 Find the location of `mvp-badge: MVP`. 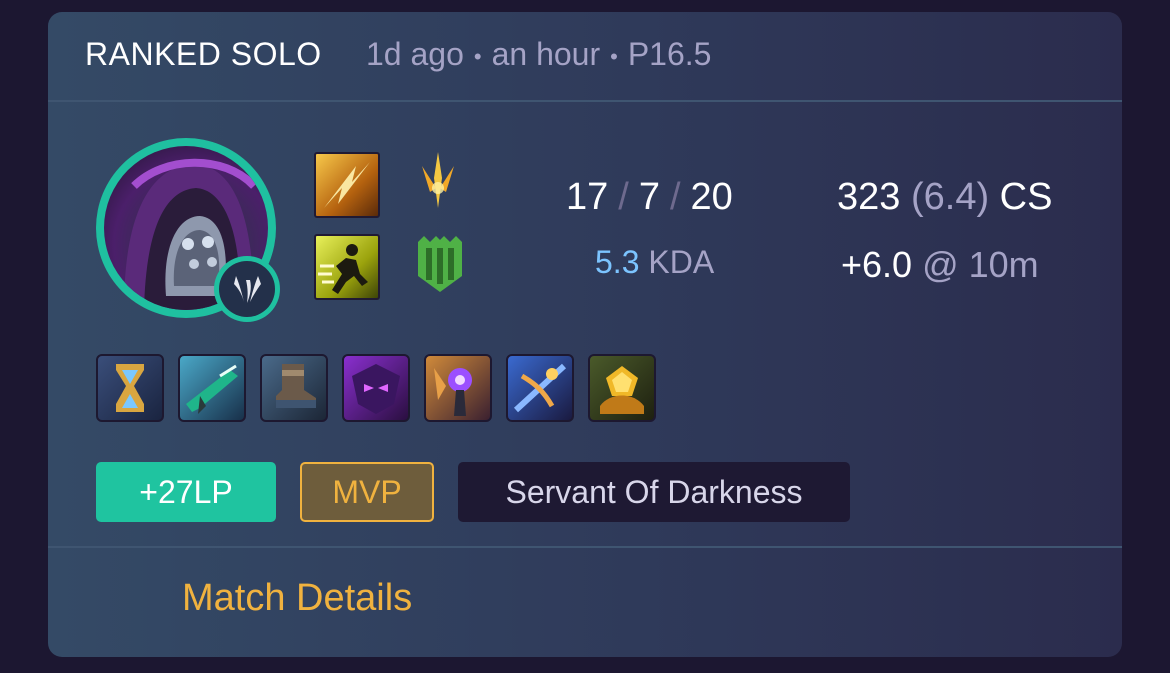

mvp-badge: MVP is located at coordinates (367, 492).